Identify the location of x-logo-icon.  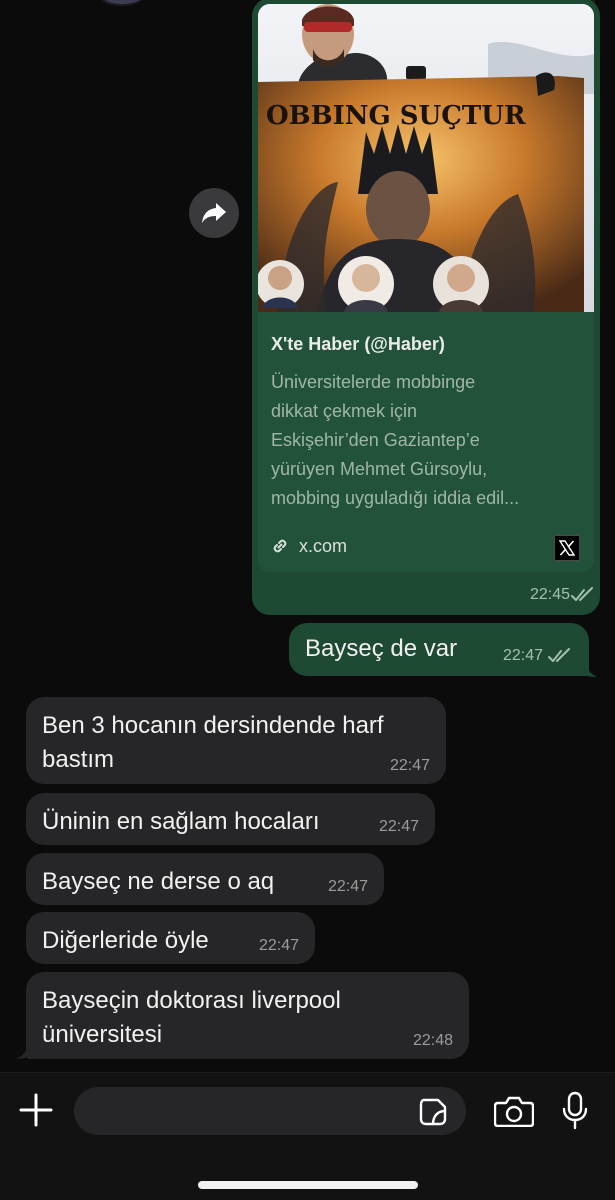
(567, 548).